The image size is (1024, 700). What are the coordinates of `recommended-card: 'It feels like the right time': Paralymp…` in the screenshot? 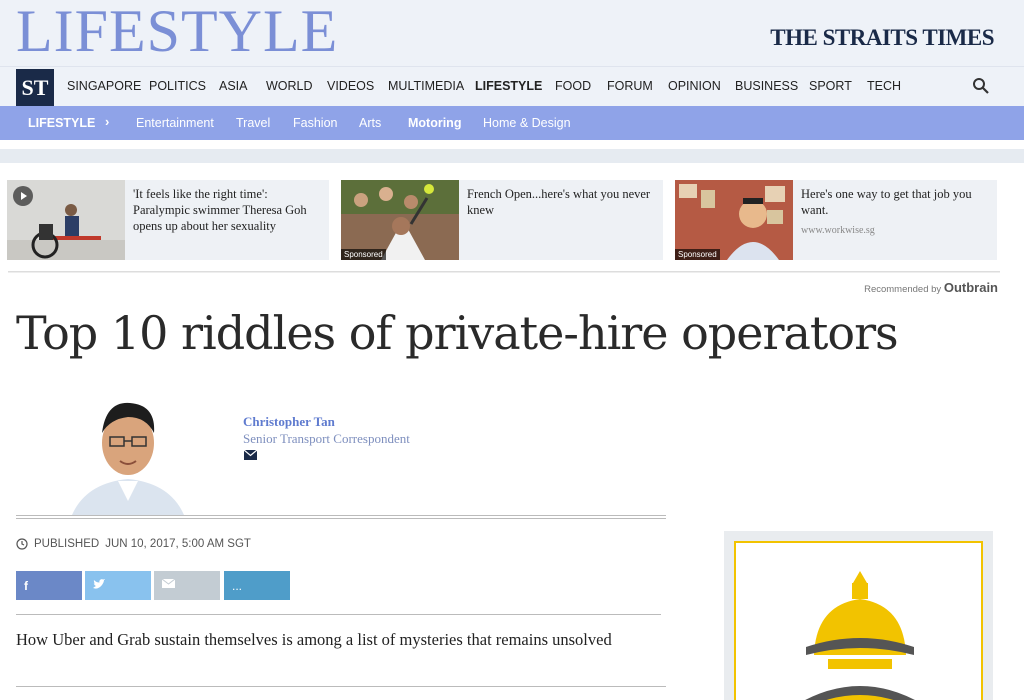 It's located at (168, 220).